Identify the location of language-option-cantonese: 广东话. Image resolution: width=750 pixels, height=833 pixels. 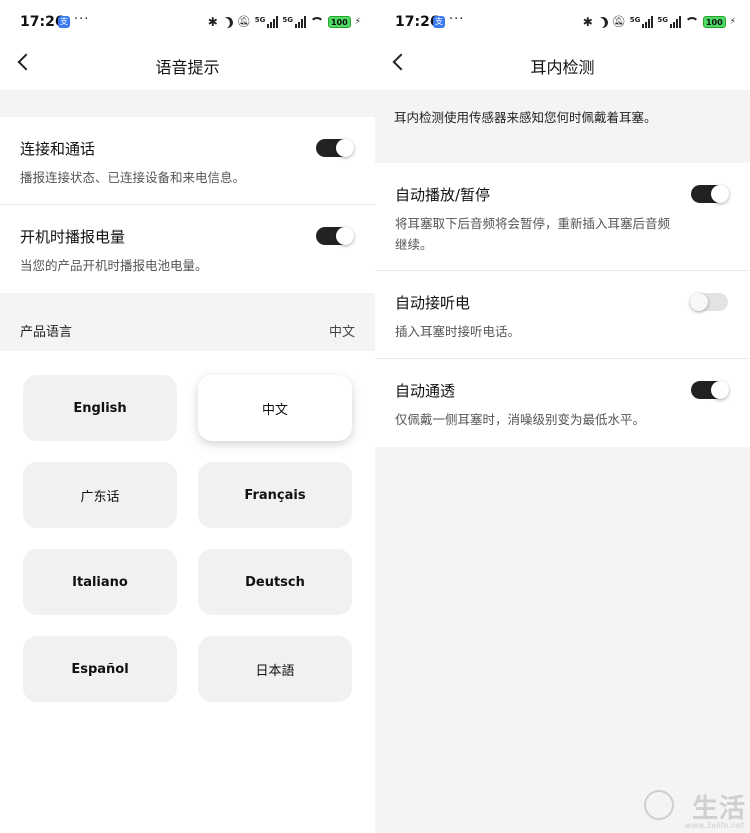
(100, 495).